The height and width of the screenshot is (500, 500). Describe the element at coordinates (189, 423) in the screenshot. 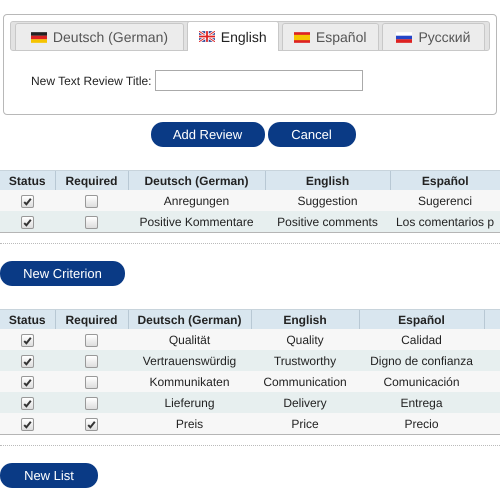

I see `table-cell: Preis` at that location.